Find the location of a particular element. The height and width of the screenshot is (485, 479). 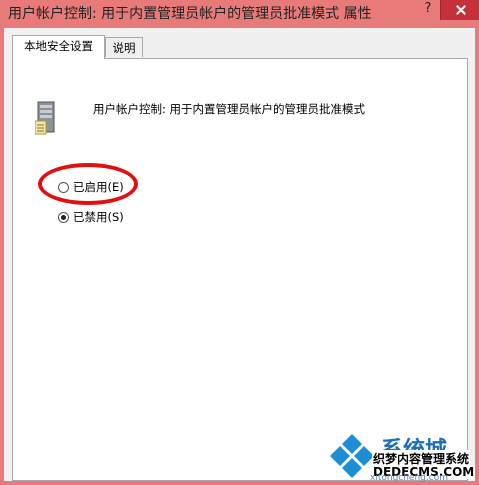

server-icon is located at coordinates (45, 118).